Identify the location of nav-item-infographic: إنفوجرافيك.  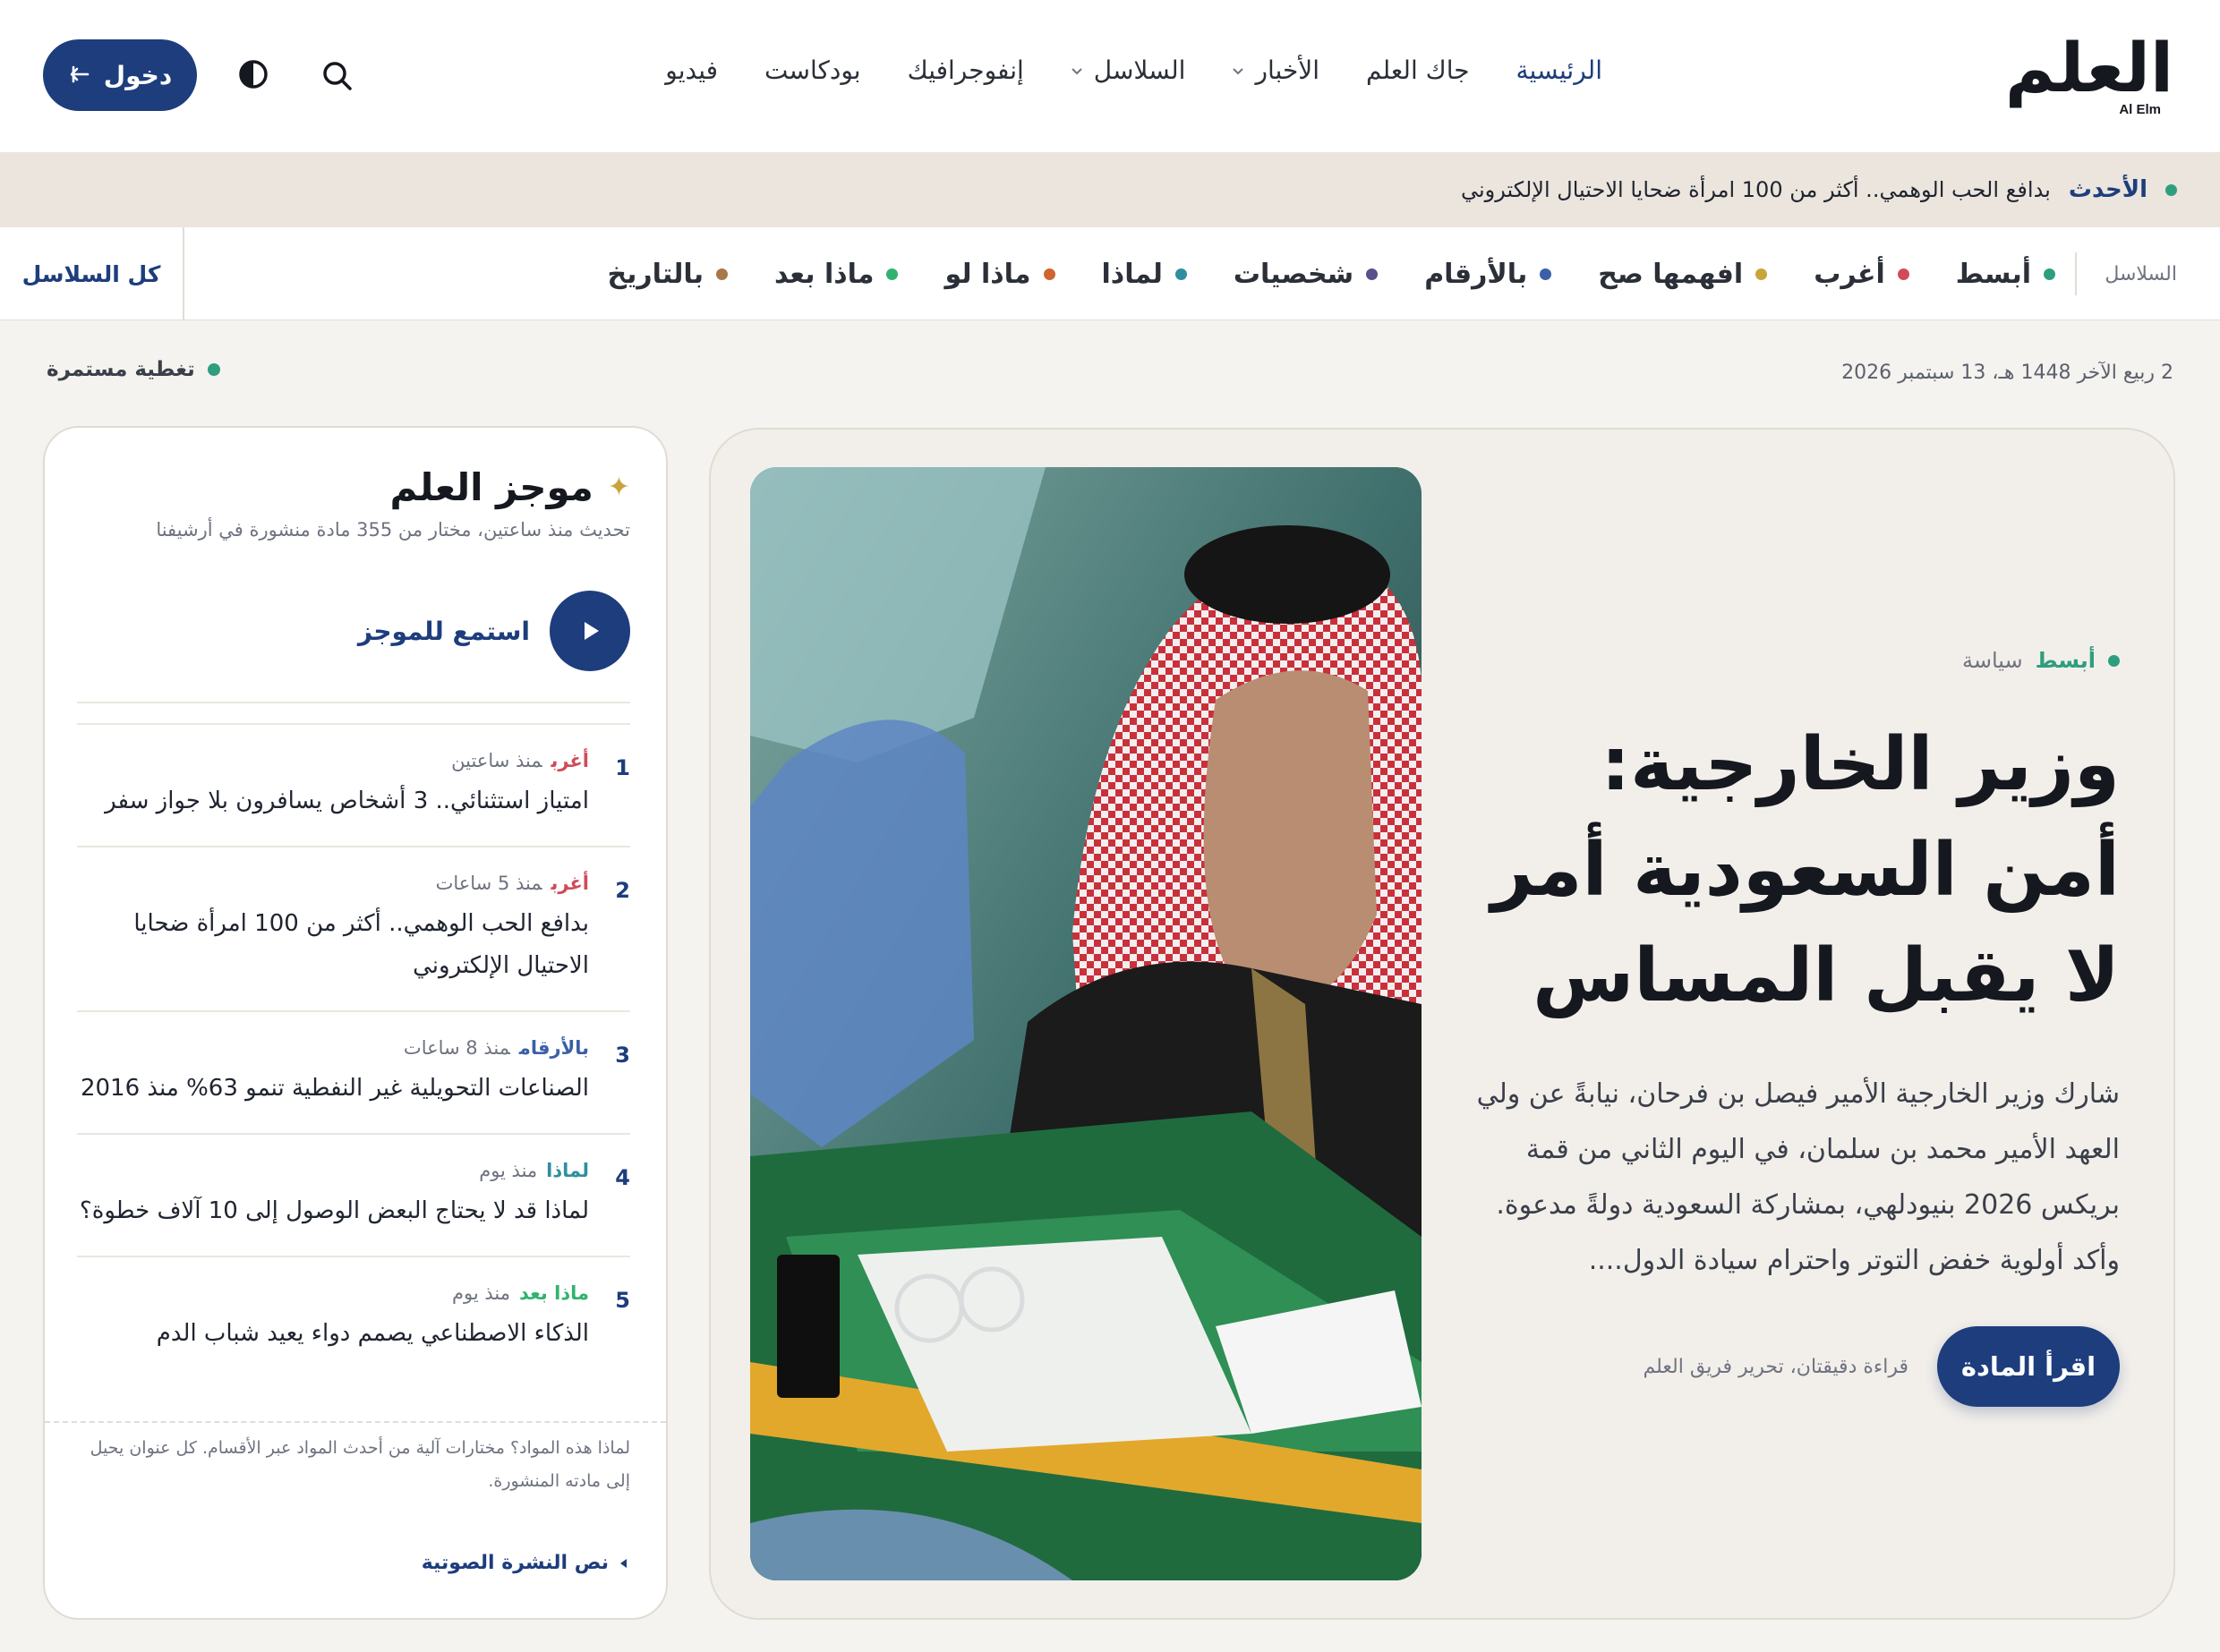
(966, 70).